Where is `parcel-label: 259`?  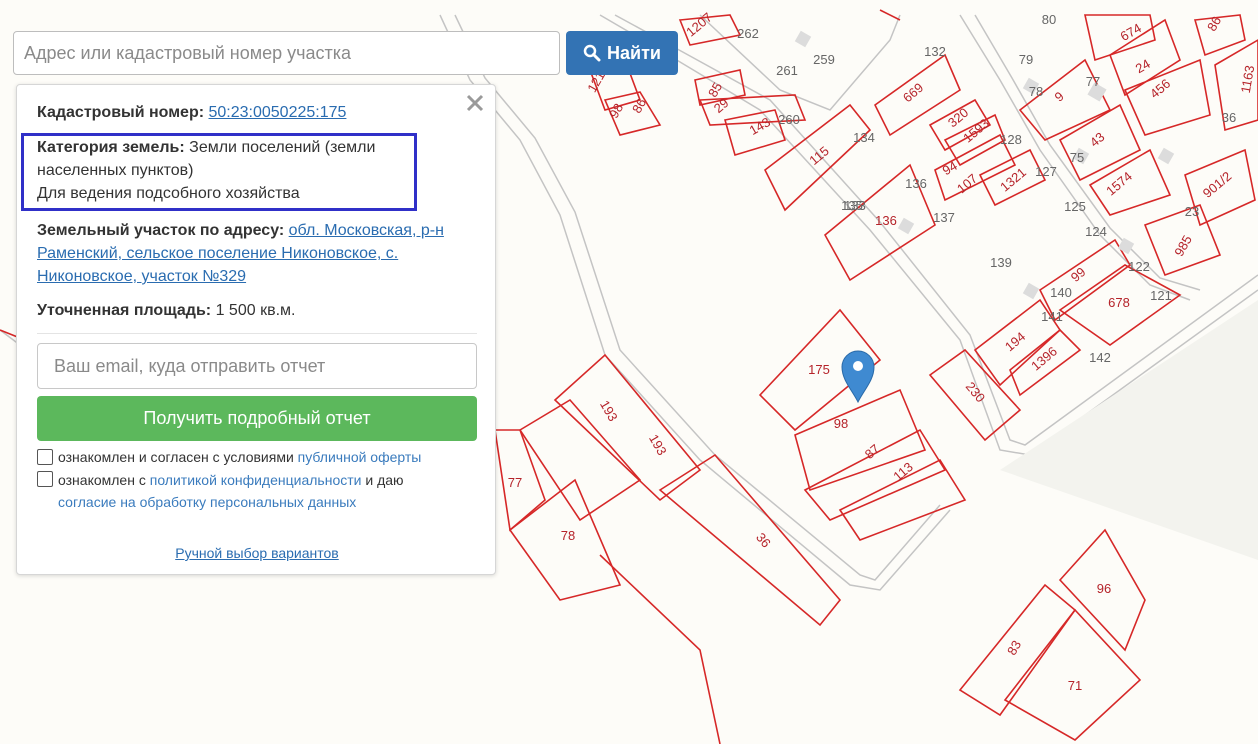 parcel-label: 259 is located at coordinates (824, 59).